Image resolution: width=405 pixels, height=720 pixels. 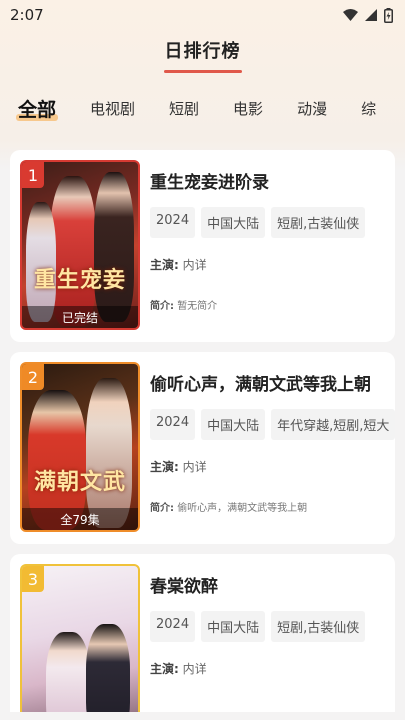 I want to click on tag-row: 2024 中国大陆 年代穿越,短剧,短大, so click(x=272, y=424).